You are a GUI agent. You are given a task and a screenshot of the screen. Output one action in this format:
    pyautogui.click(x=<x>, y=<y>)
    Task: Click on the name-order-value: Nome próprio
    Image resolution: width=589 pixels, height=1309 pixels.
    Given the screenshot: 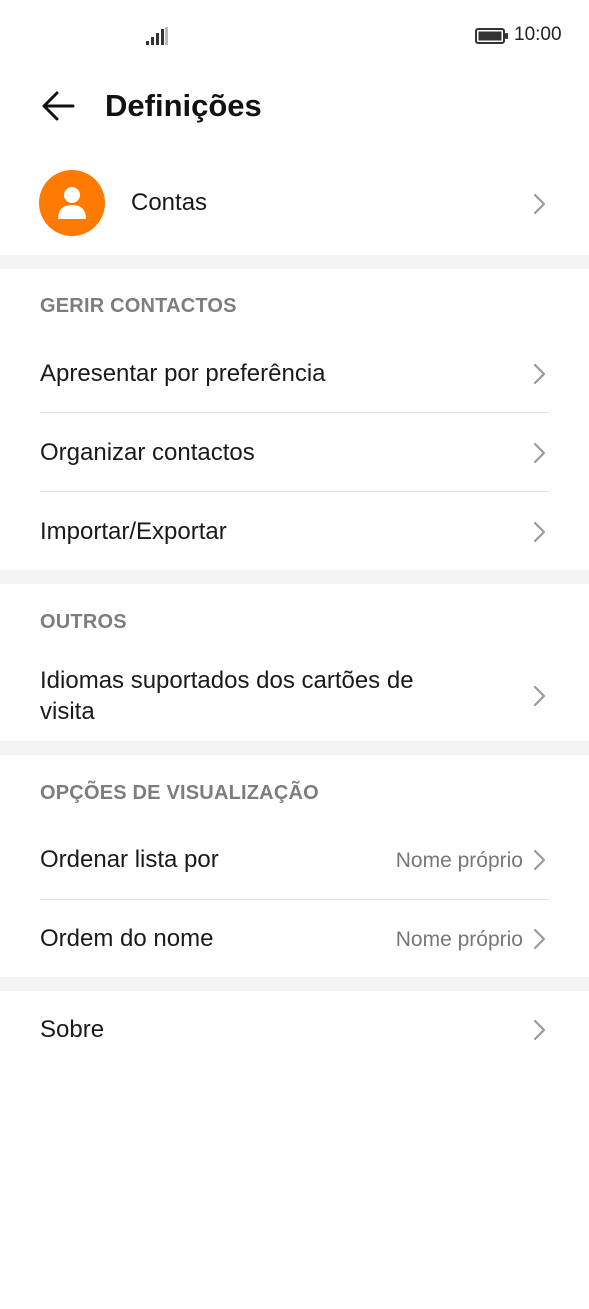 What is the action you would take?
    pyautogui.click(x=459, y=939)
    